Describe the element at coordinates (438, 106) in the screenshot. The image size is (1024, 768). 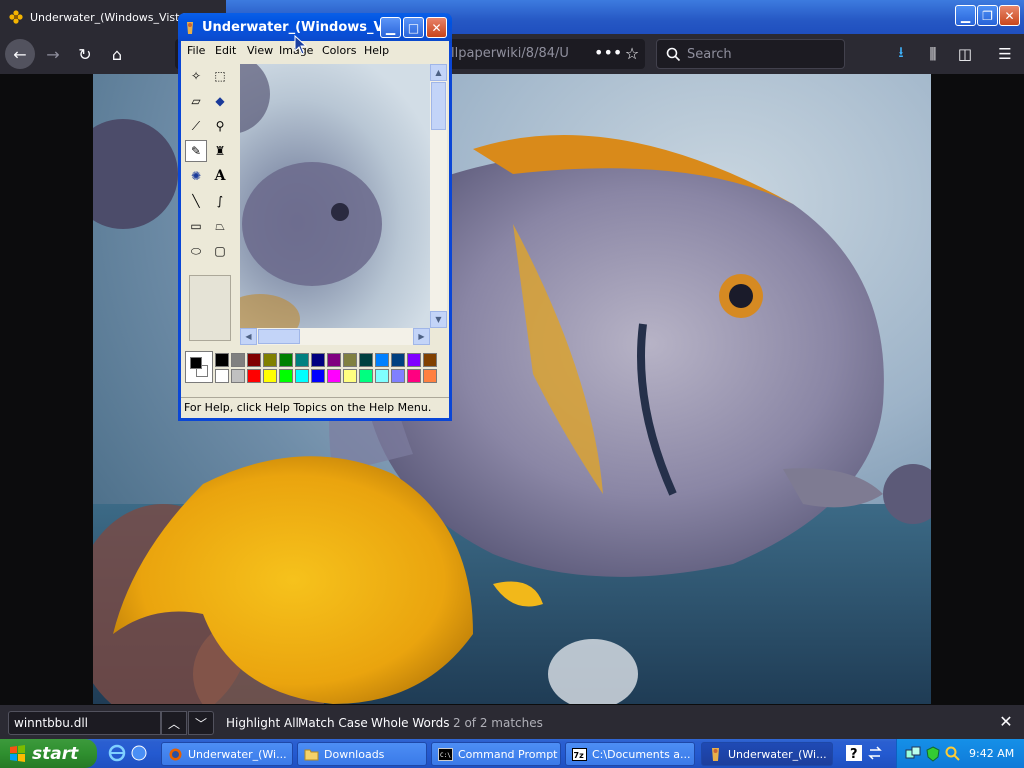
I see `vertical-scroll-thumb` at that location.